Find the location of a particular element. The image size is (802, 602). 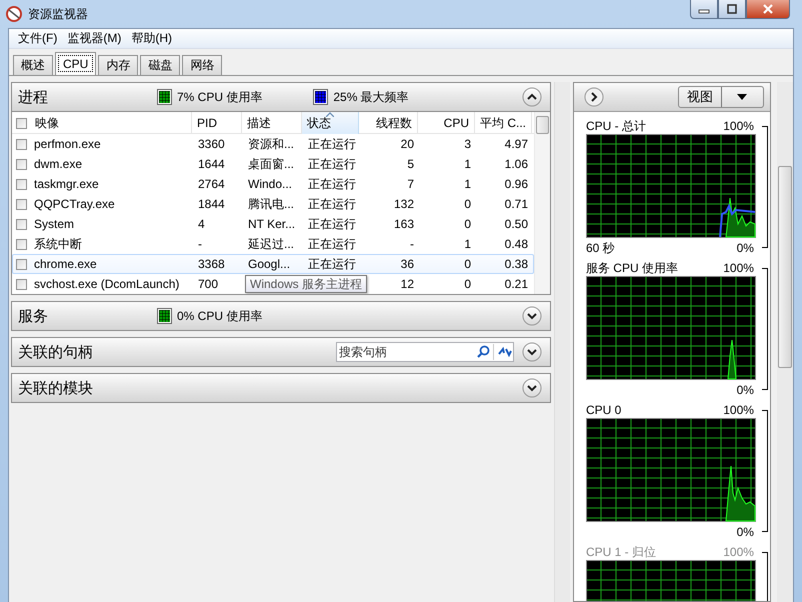

process-row: perfmon.exe 3360 资源和... 正在运行 20 3 4.97 is located at coordinates (273, 144).